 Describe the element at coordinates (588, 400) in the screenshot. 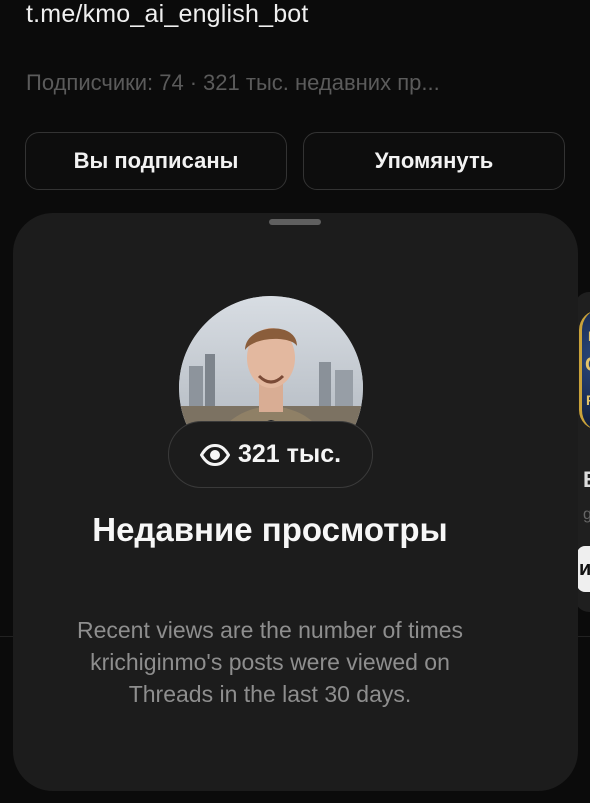

I see `thumb-text-bottom: R` at that location.